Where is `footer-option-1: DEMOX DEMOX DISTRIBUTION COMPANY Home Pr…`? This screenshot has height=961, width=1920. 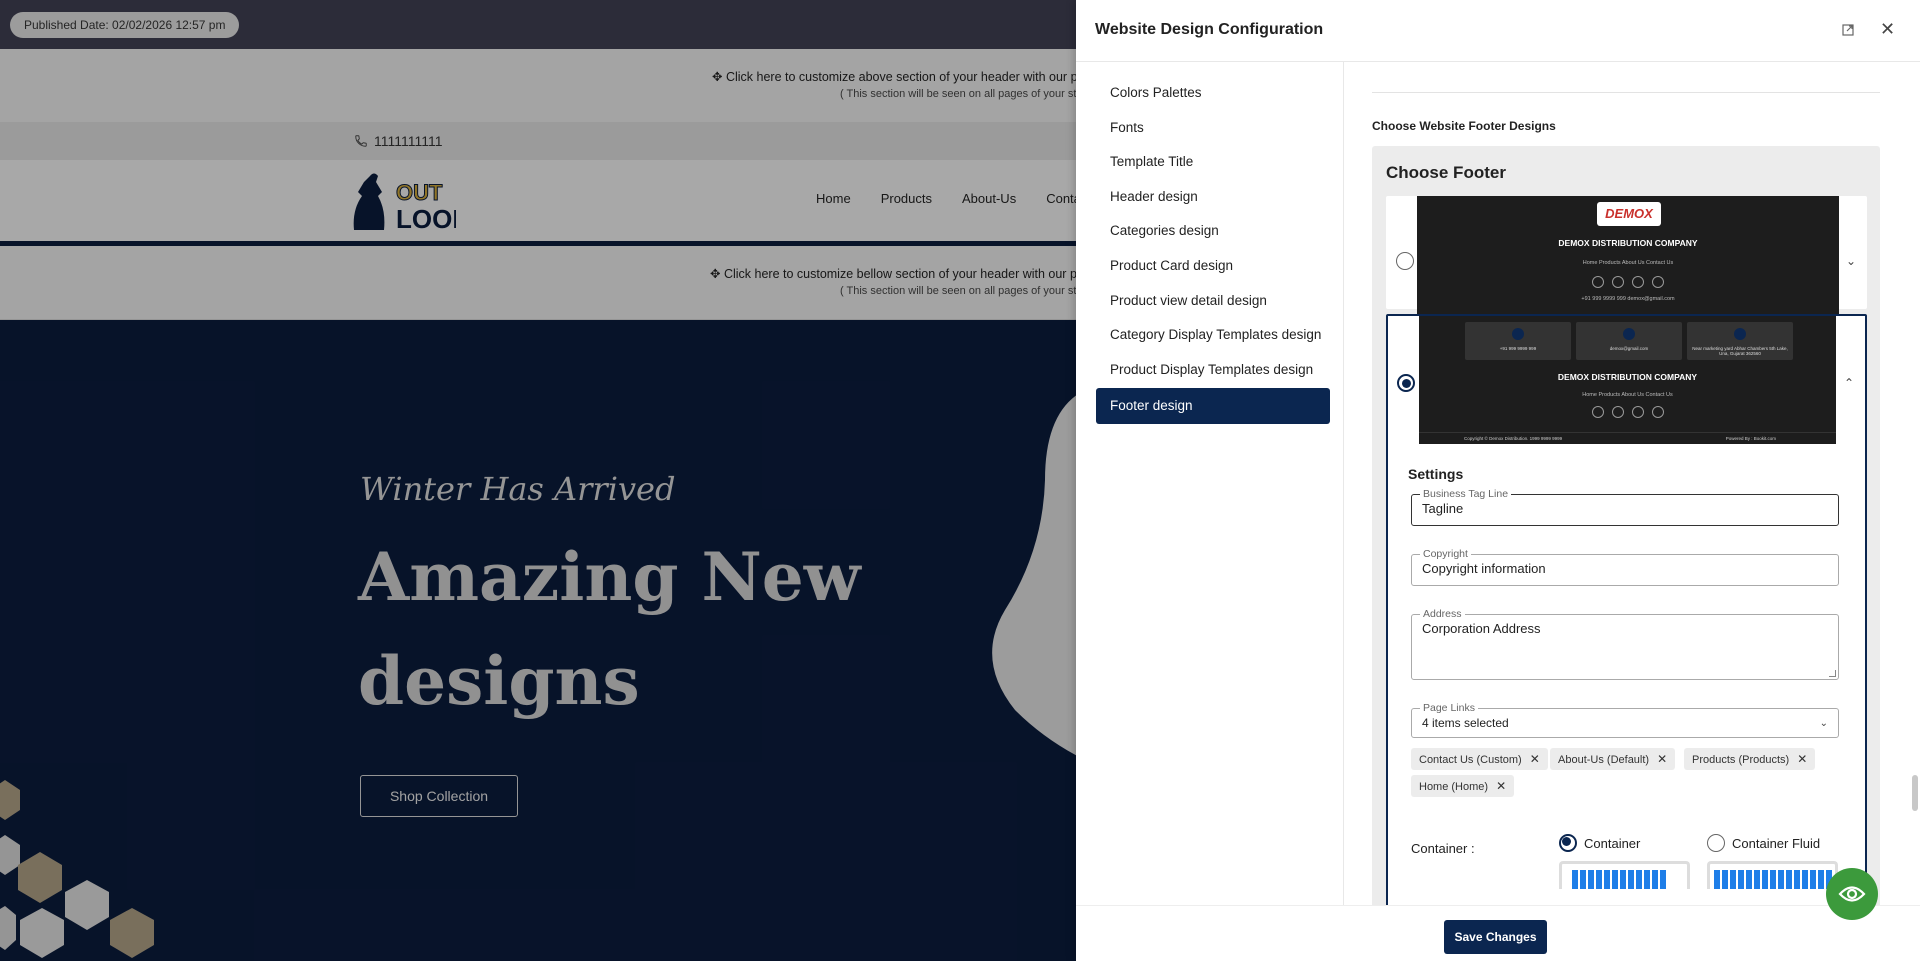 footer-option-1: DEMOX DEMOX DISTRIBUTION COMPANY Home Pr… is located at coordinates (1626, 261).